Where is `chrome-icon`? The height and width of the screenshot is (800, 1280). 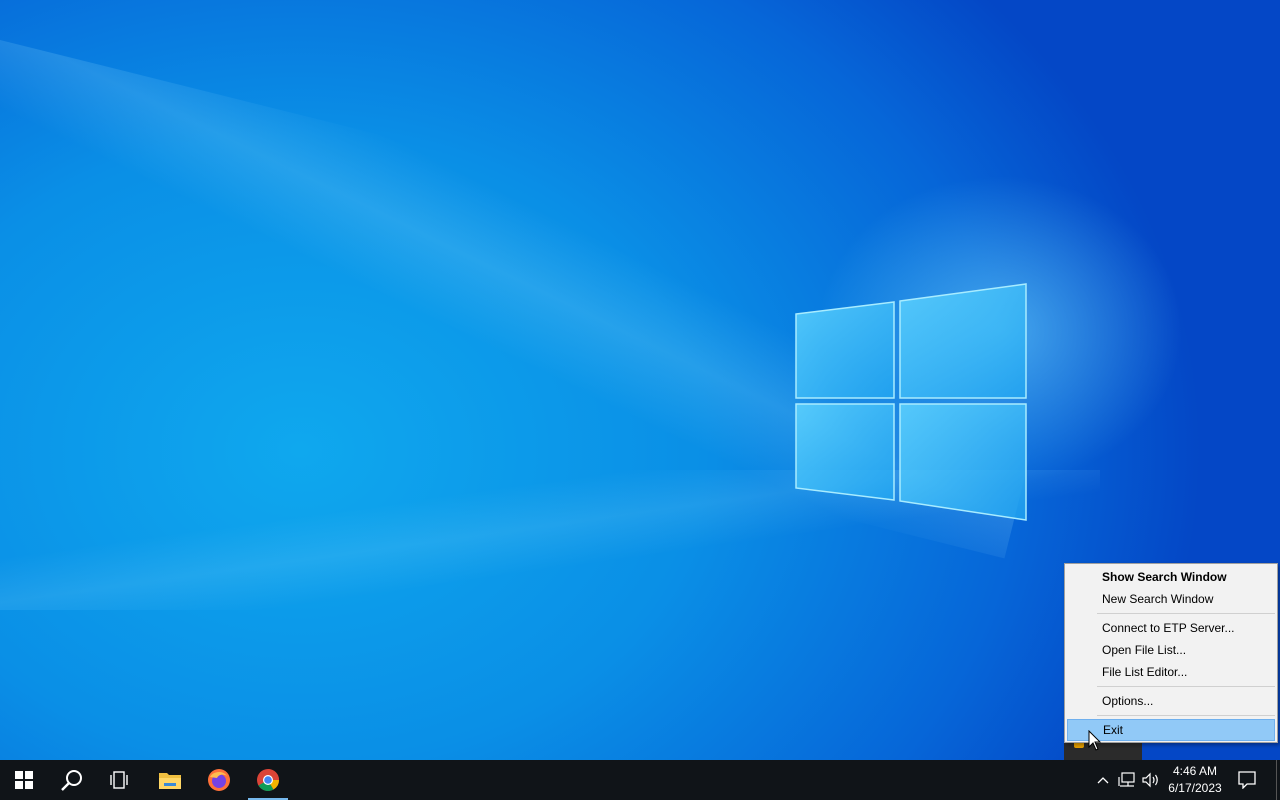 chrome-icon is located at coordinates (268, 780).